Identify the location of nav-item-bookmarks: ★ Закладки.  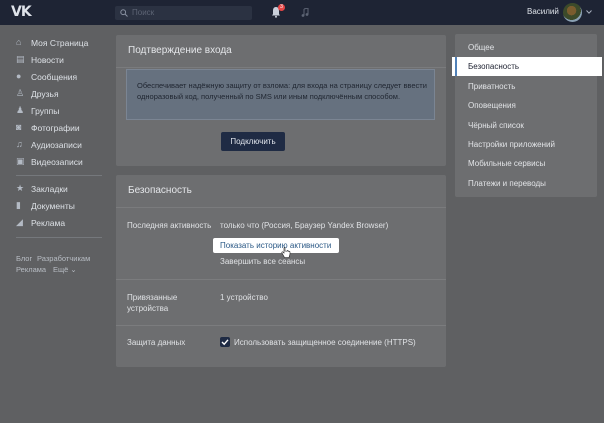
(66, 190).